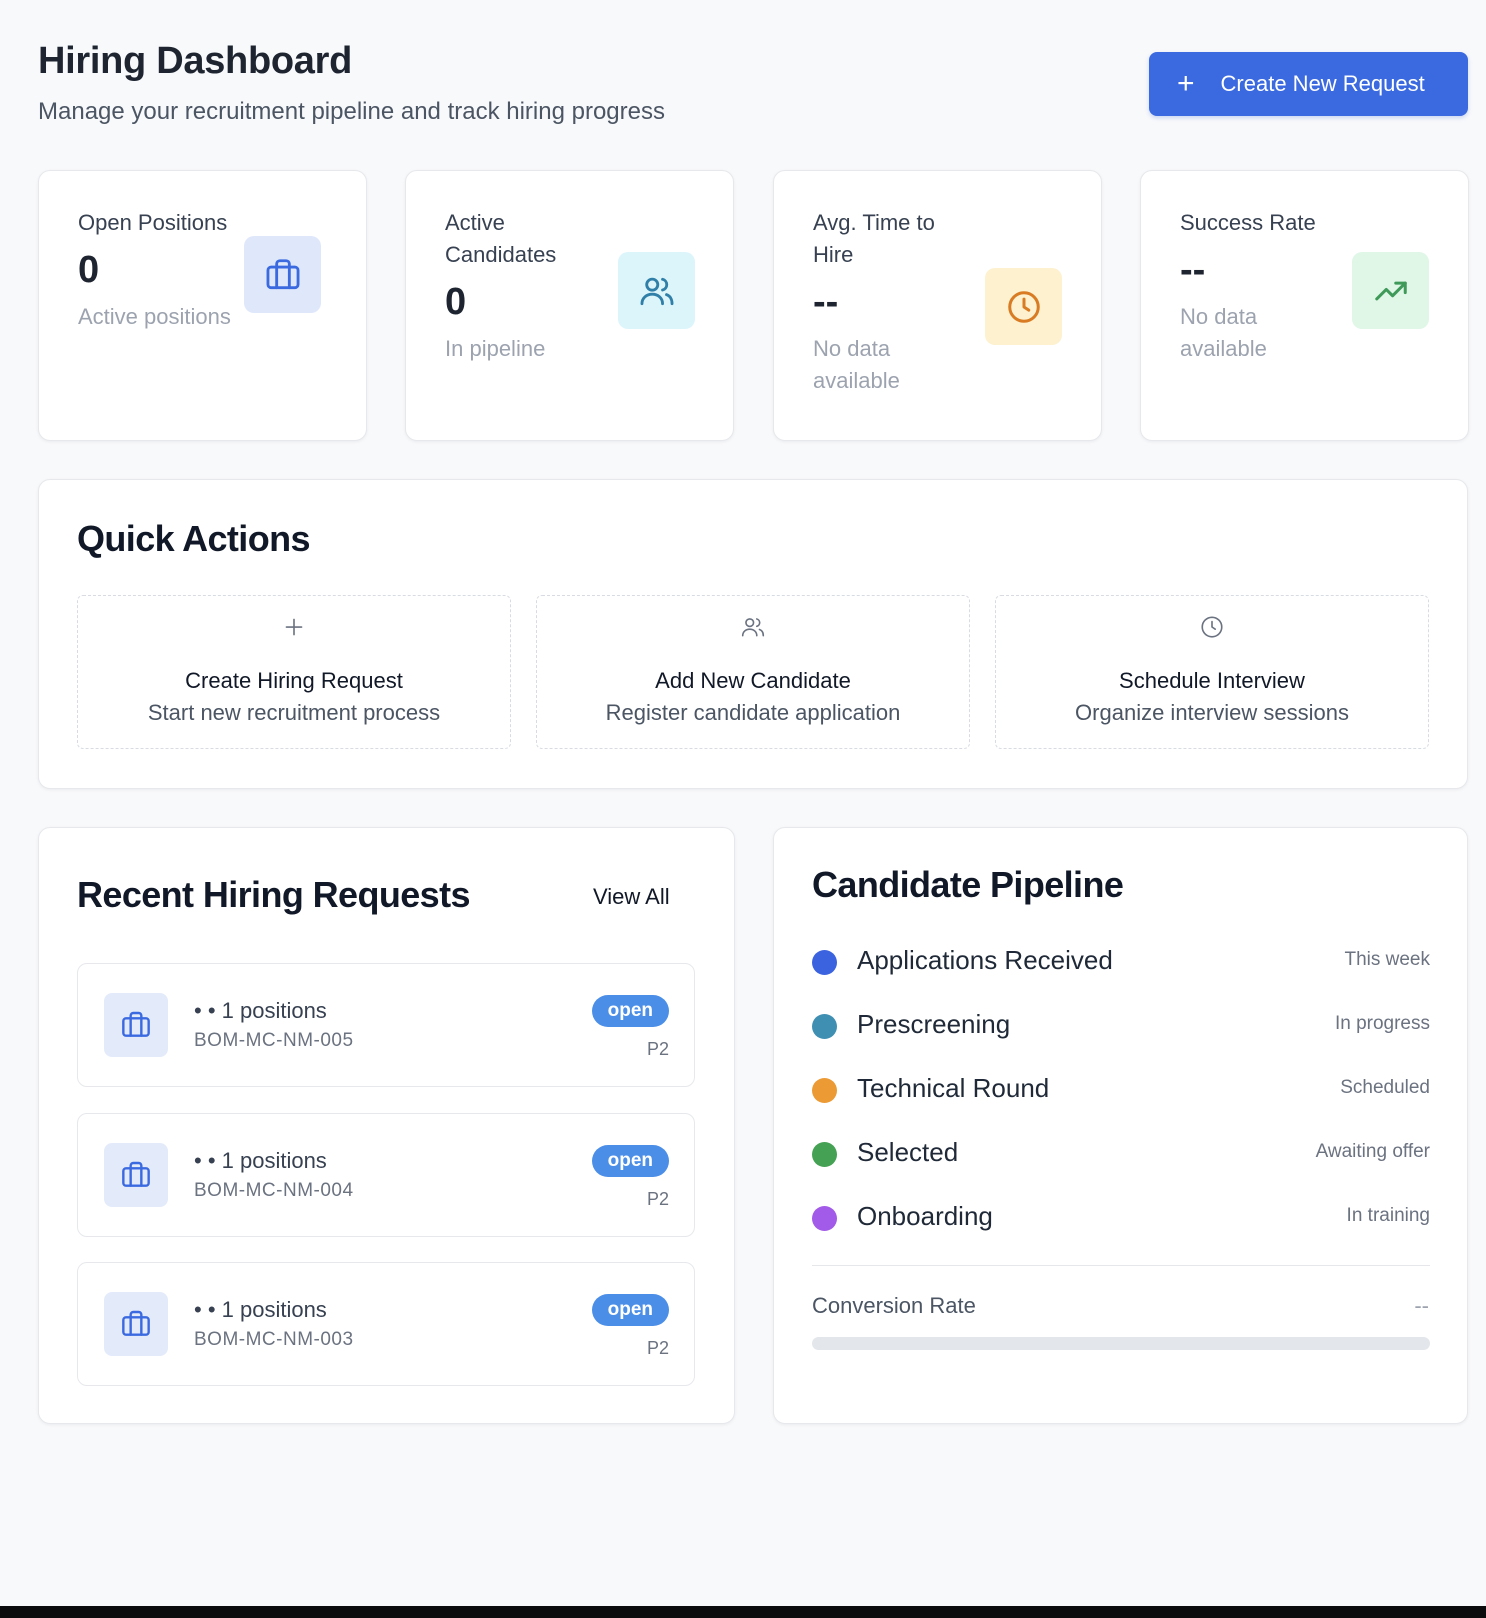 The image size is (1486, 1618). I want to click on page-title: Hiring Dashboard, so click(195, 61).